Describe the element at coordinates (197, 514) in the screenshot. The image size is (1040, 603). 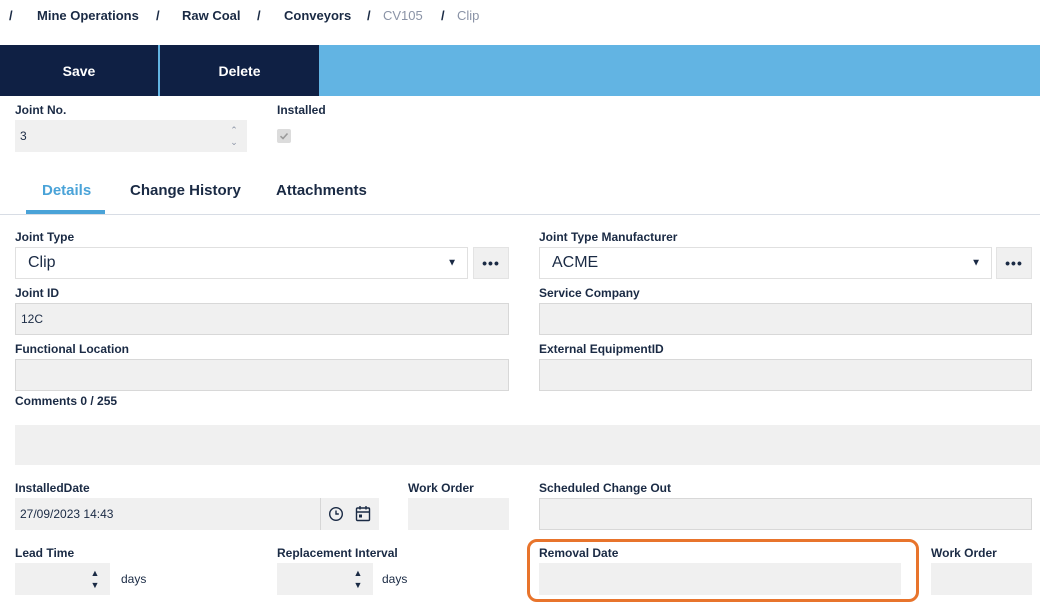
I see `installed-date-input: 27/09/2023 14:43` at that location.